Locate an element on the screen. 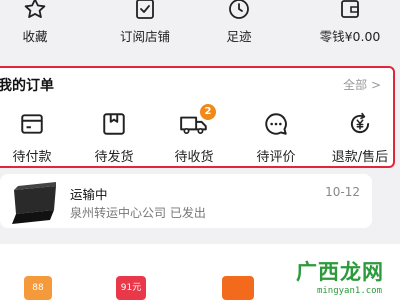 This screenshot has width=400, height=300. orders-all-link: 全部 > is located at coordinates (362, 84).